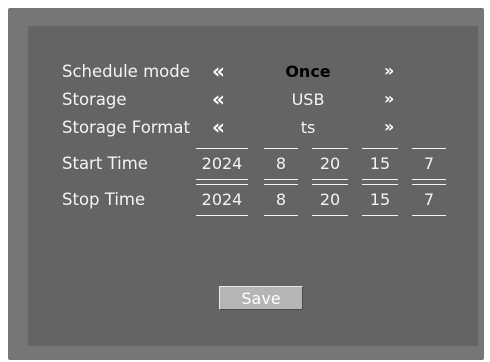 The width and height of the screenshot is (490, 362). What do you see at coordinates (126, 127) in the screenshot?
I see `storage-format-label: Storage Format` at bounding box center [126, 127].